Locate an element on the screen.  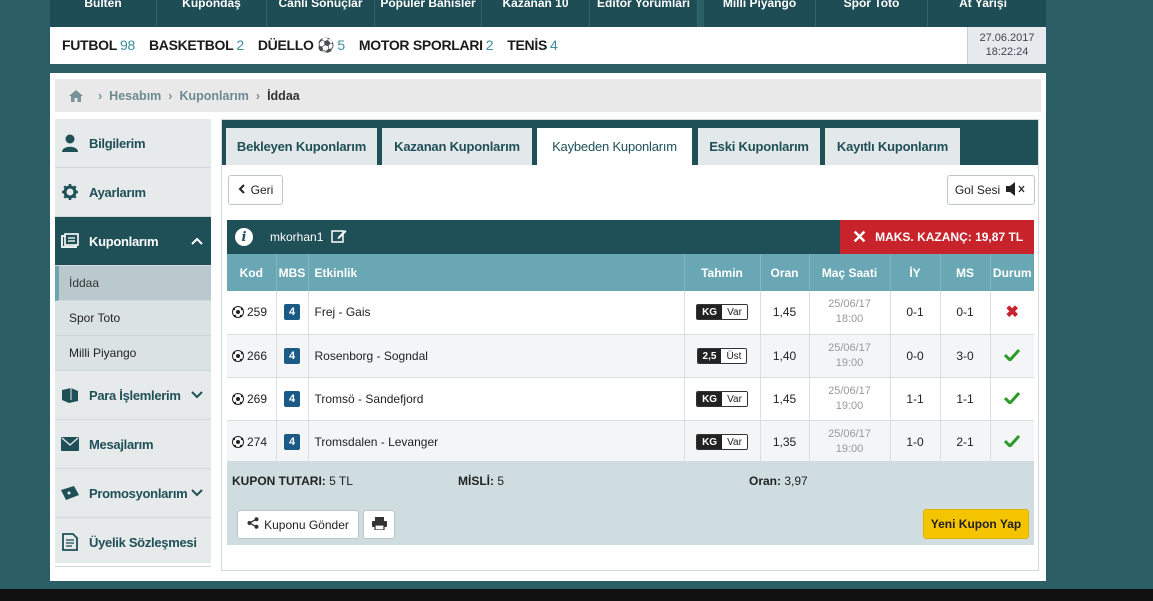
coupon-username: mkorhan1 is located at coordinates (297, 237).